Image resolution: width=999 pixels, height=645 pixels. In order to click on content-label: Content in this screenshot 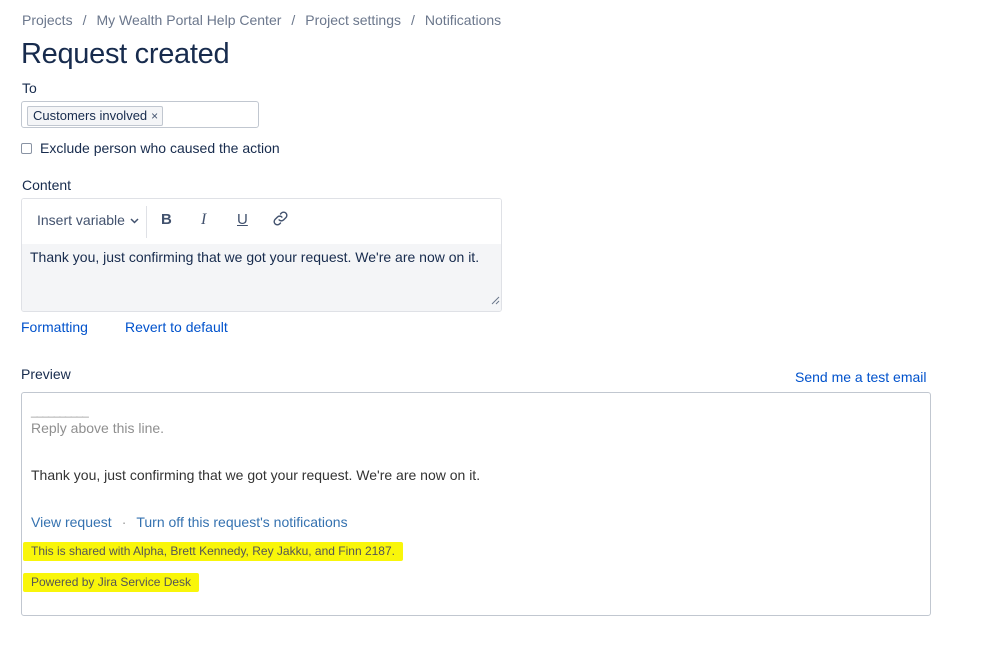, I will do `click(47, 185)`.